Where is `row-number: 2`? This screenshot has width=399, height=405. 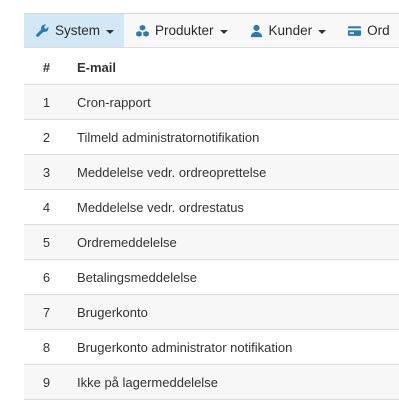
row-number: 2 is located at coordinates (46, 137).